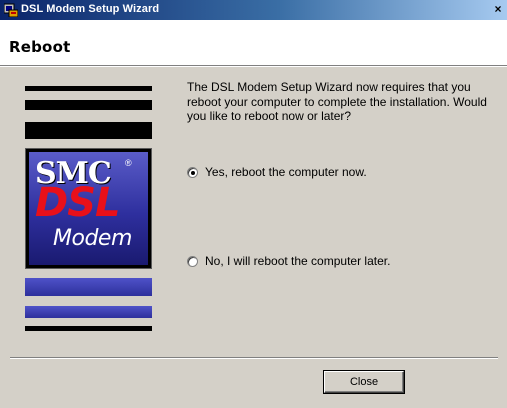 This screenshot has height=408, width=507. I want to click on smc-dsl-modem-logo: SMC ® DSL Modem, so click(88, 208).